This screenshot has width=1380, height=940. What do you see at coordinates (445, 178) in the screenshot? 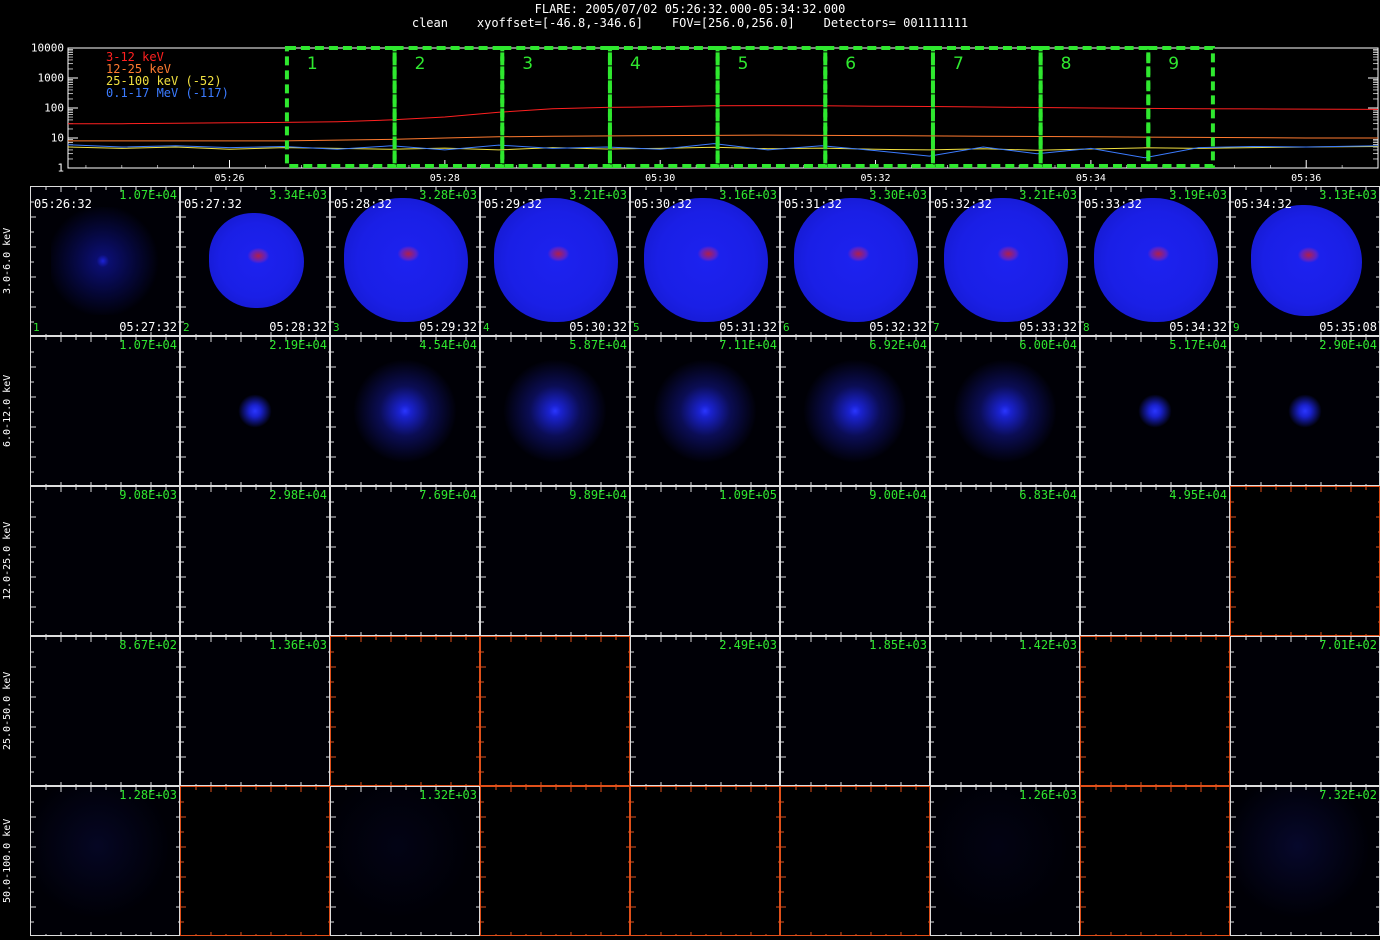
I see `x-tick-label: 05:28` at bounding box center [445, 178].